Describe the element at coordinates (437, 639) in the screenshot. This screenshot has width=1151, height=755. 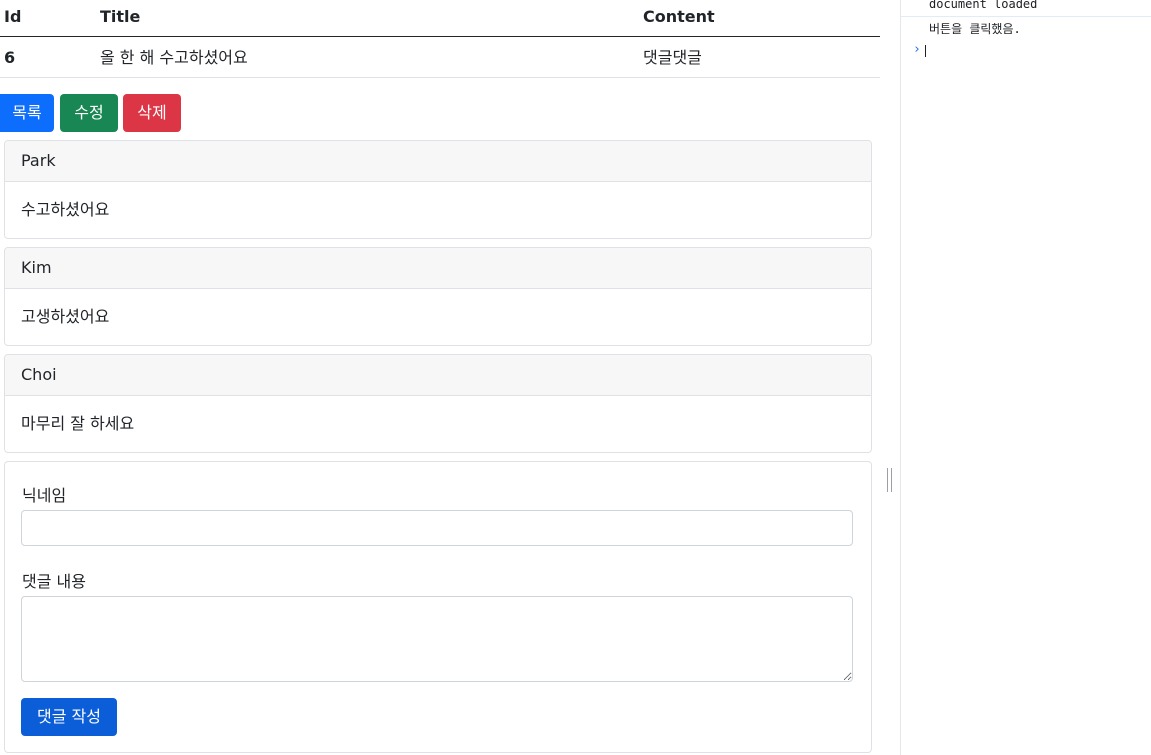
I see `comment-content-textarea` at that location.